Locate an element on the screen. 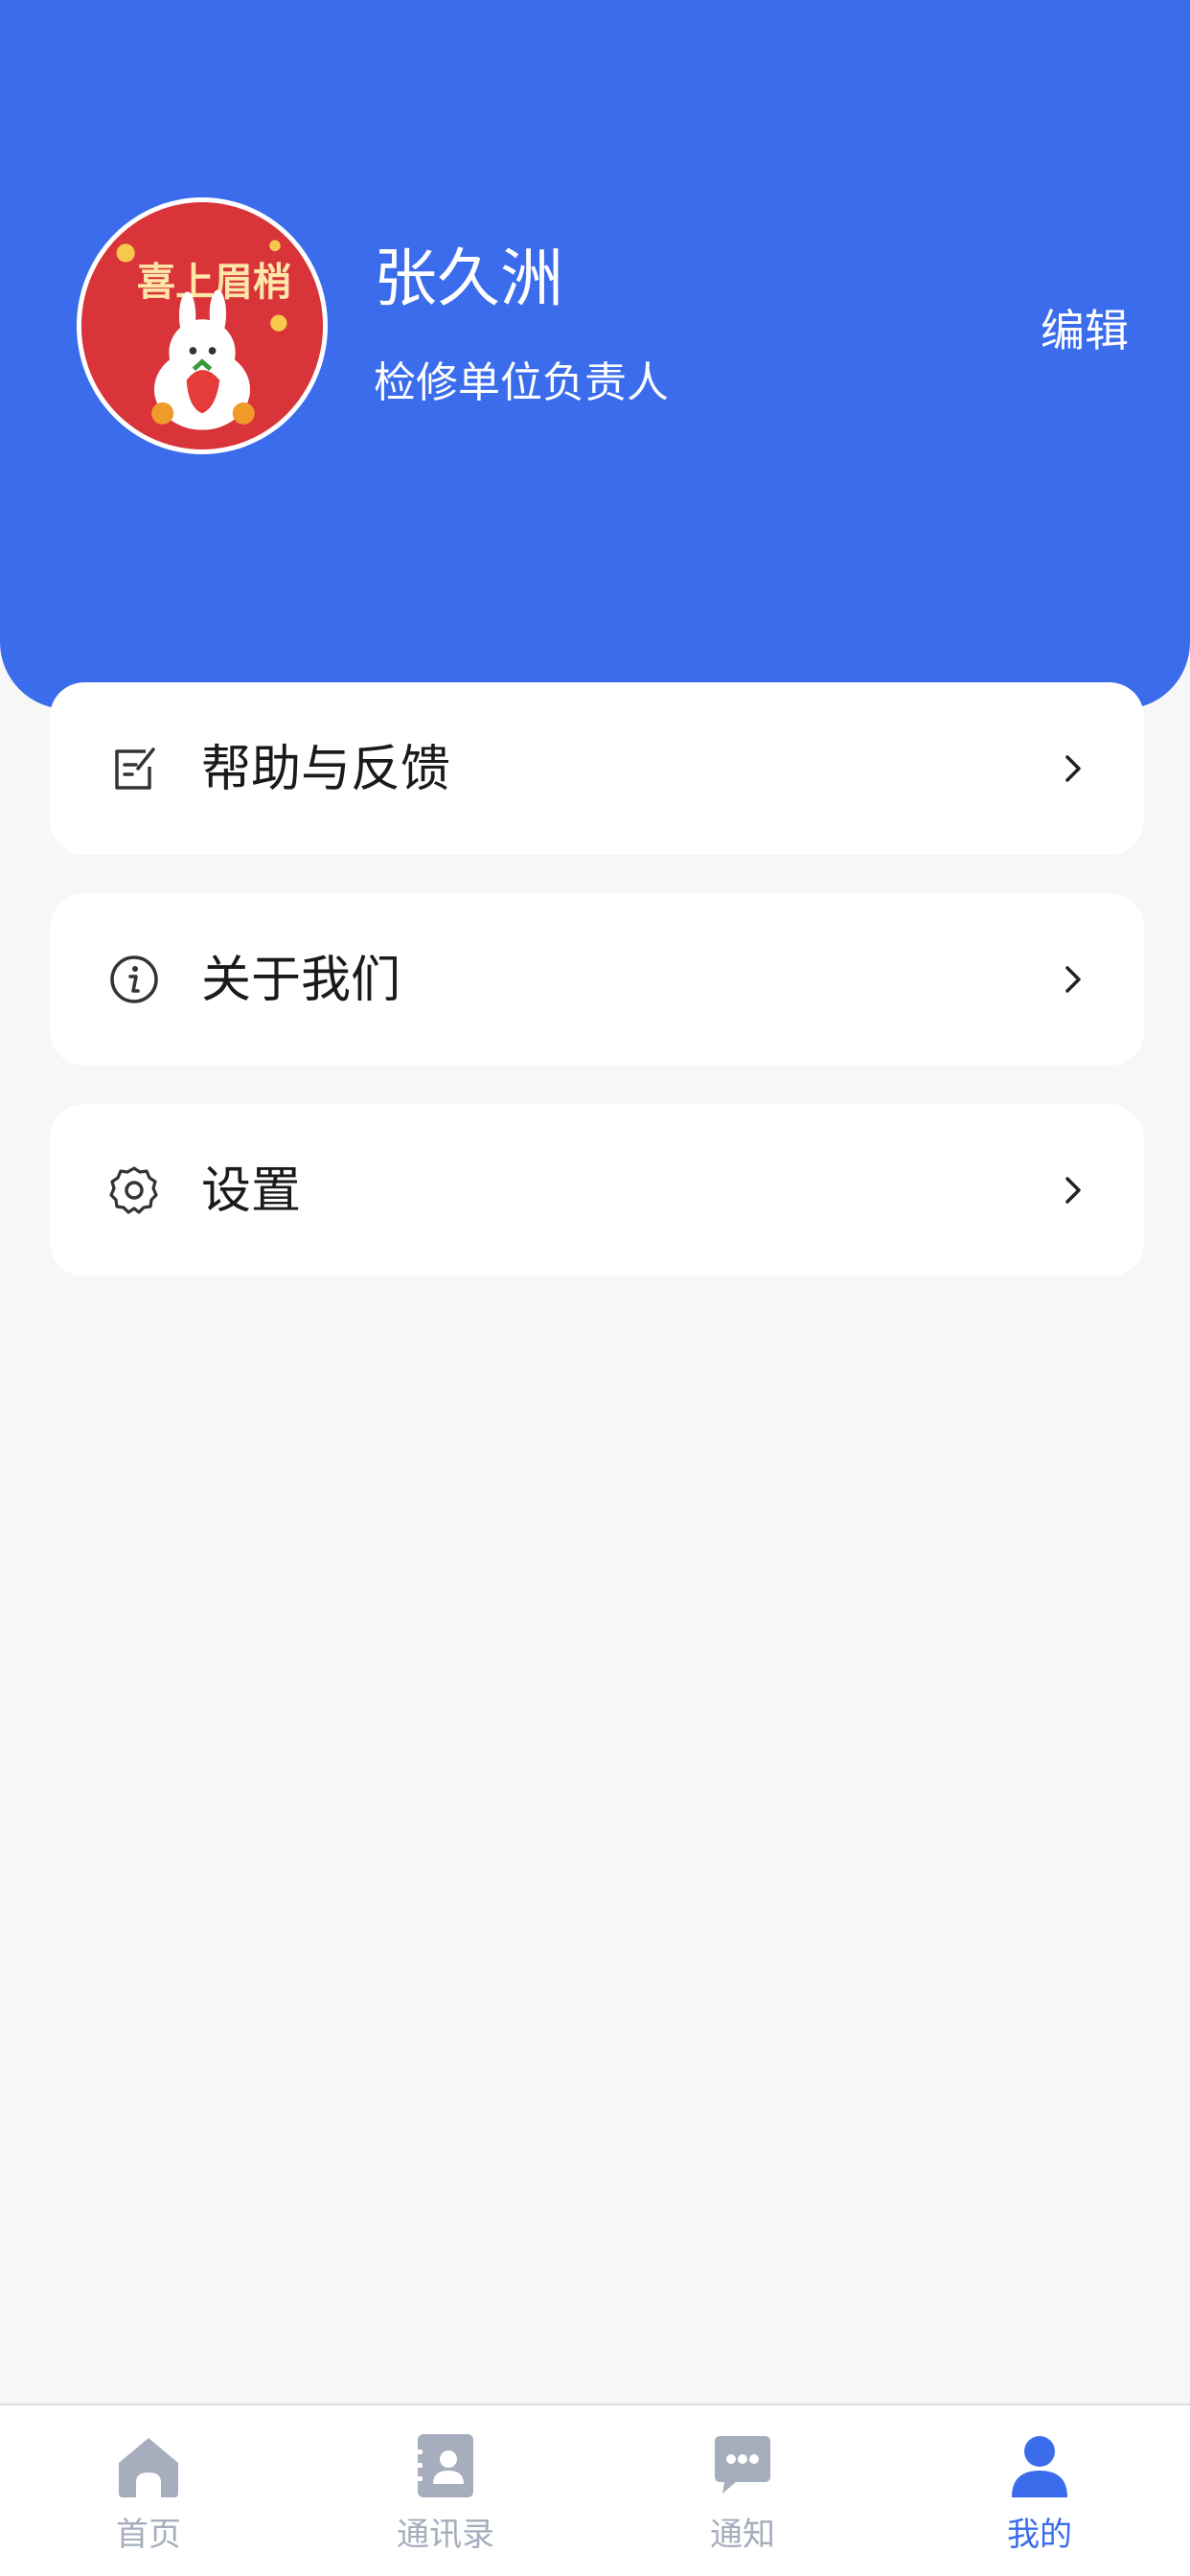 The image size is (1190, 2576). chat-bubble-icon is located at coordinates (743, 2465).